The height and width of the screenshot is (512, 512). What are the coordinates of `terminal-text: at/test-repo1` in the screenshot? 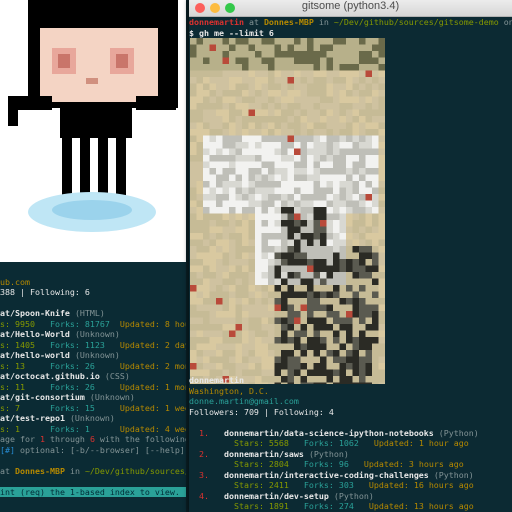 It's located at (35, 418).